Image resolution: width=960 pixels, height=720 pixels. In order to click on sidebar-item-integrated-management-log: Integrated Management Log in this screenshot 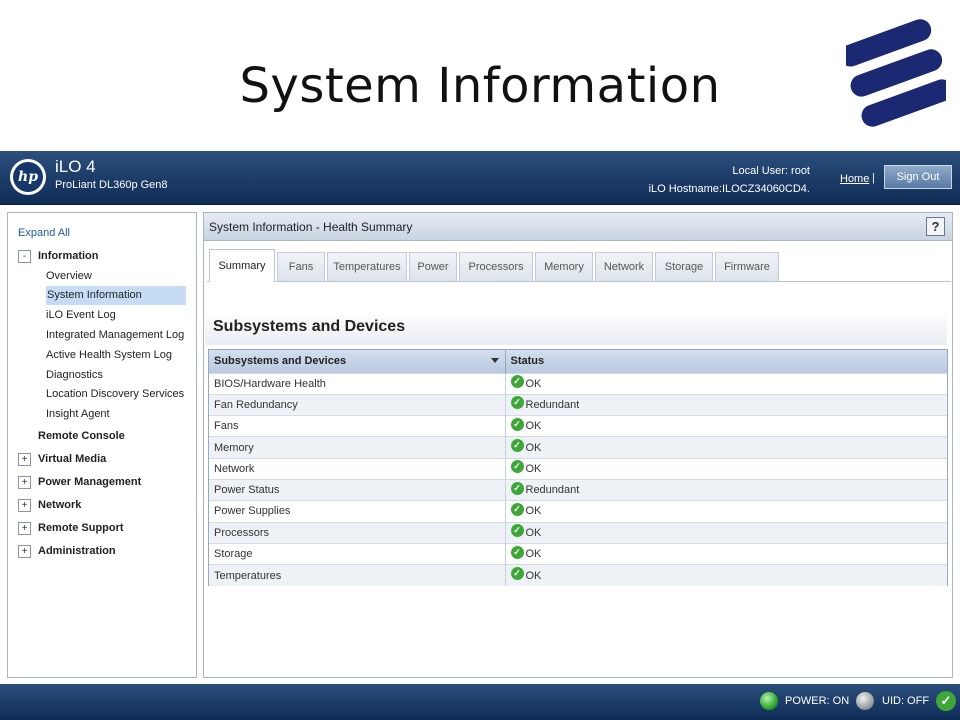, I will do `click(115, 335)`.